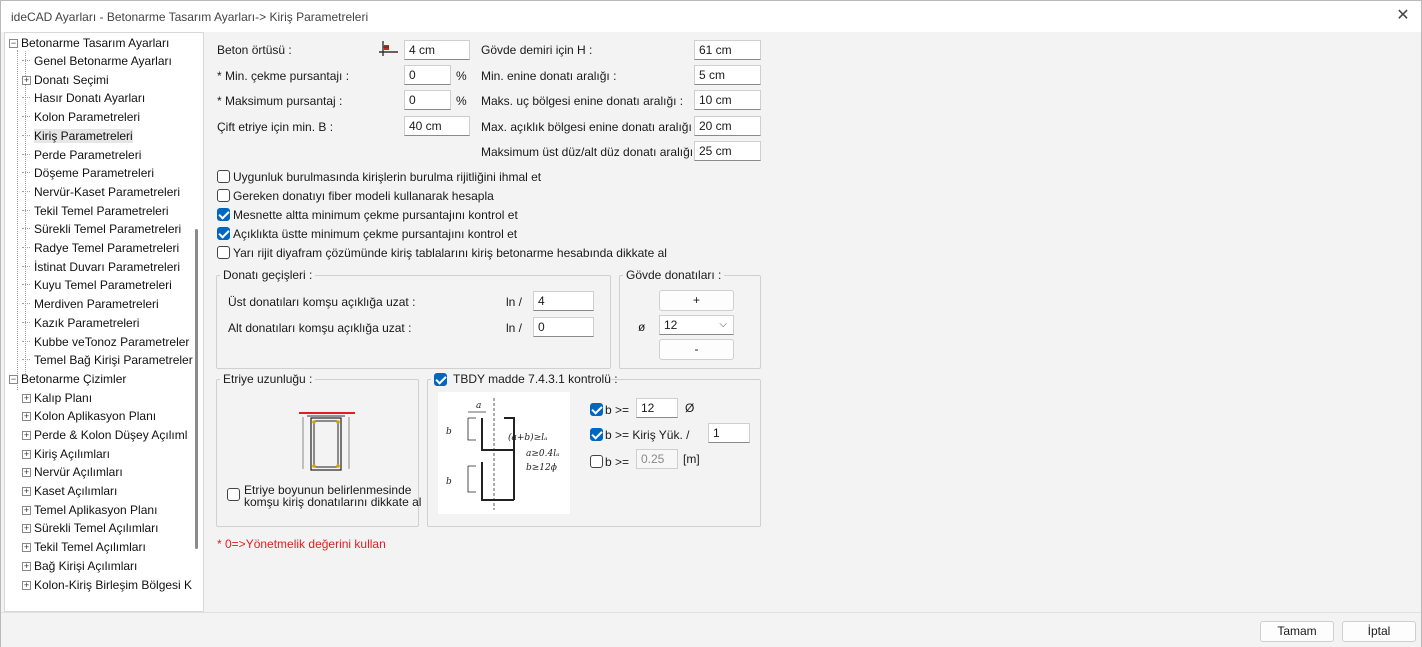 This screenshot has width=1422, height=647. I want to click on rule2-checkbox, so click(596, 434).